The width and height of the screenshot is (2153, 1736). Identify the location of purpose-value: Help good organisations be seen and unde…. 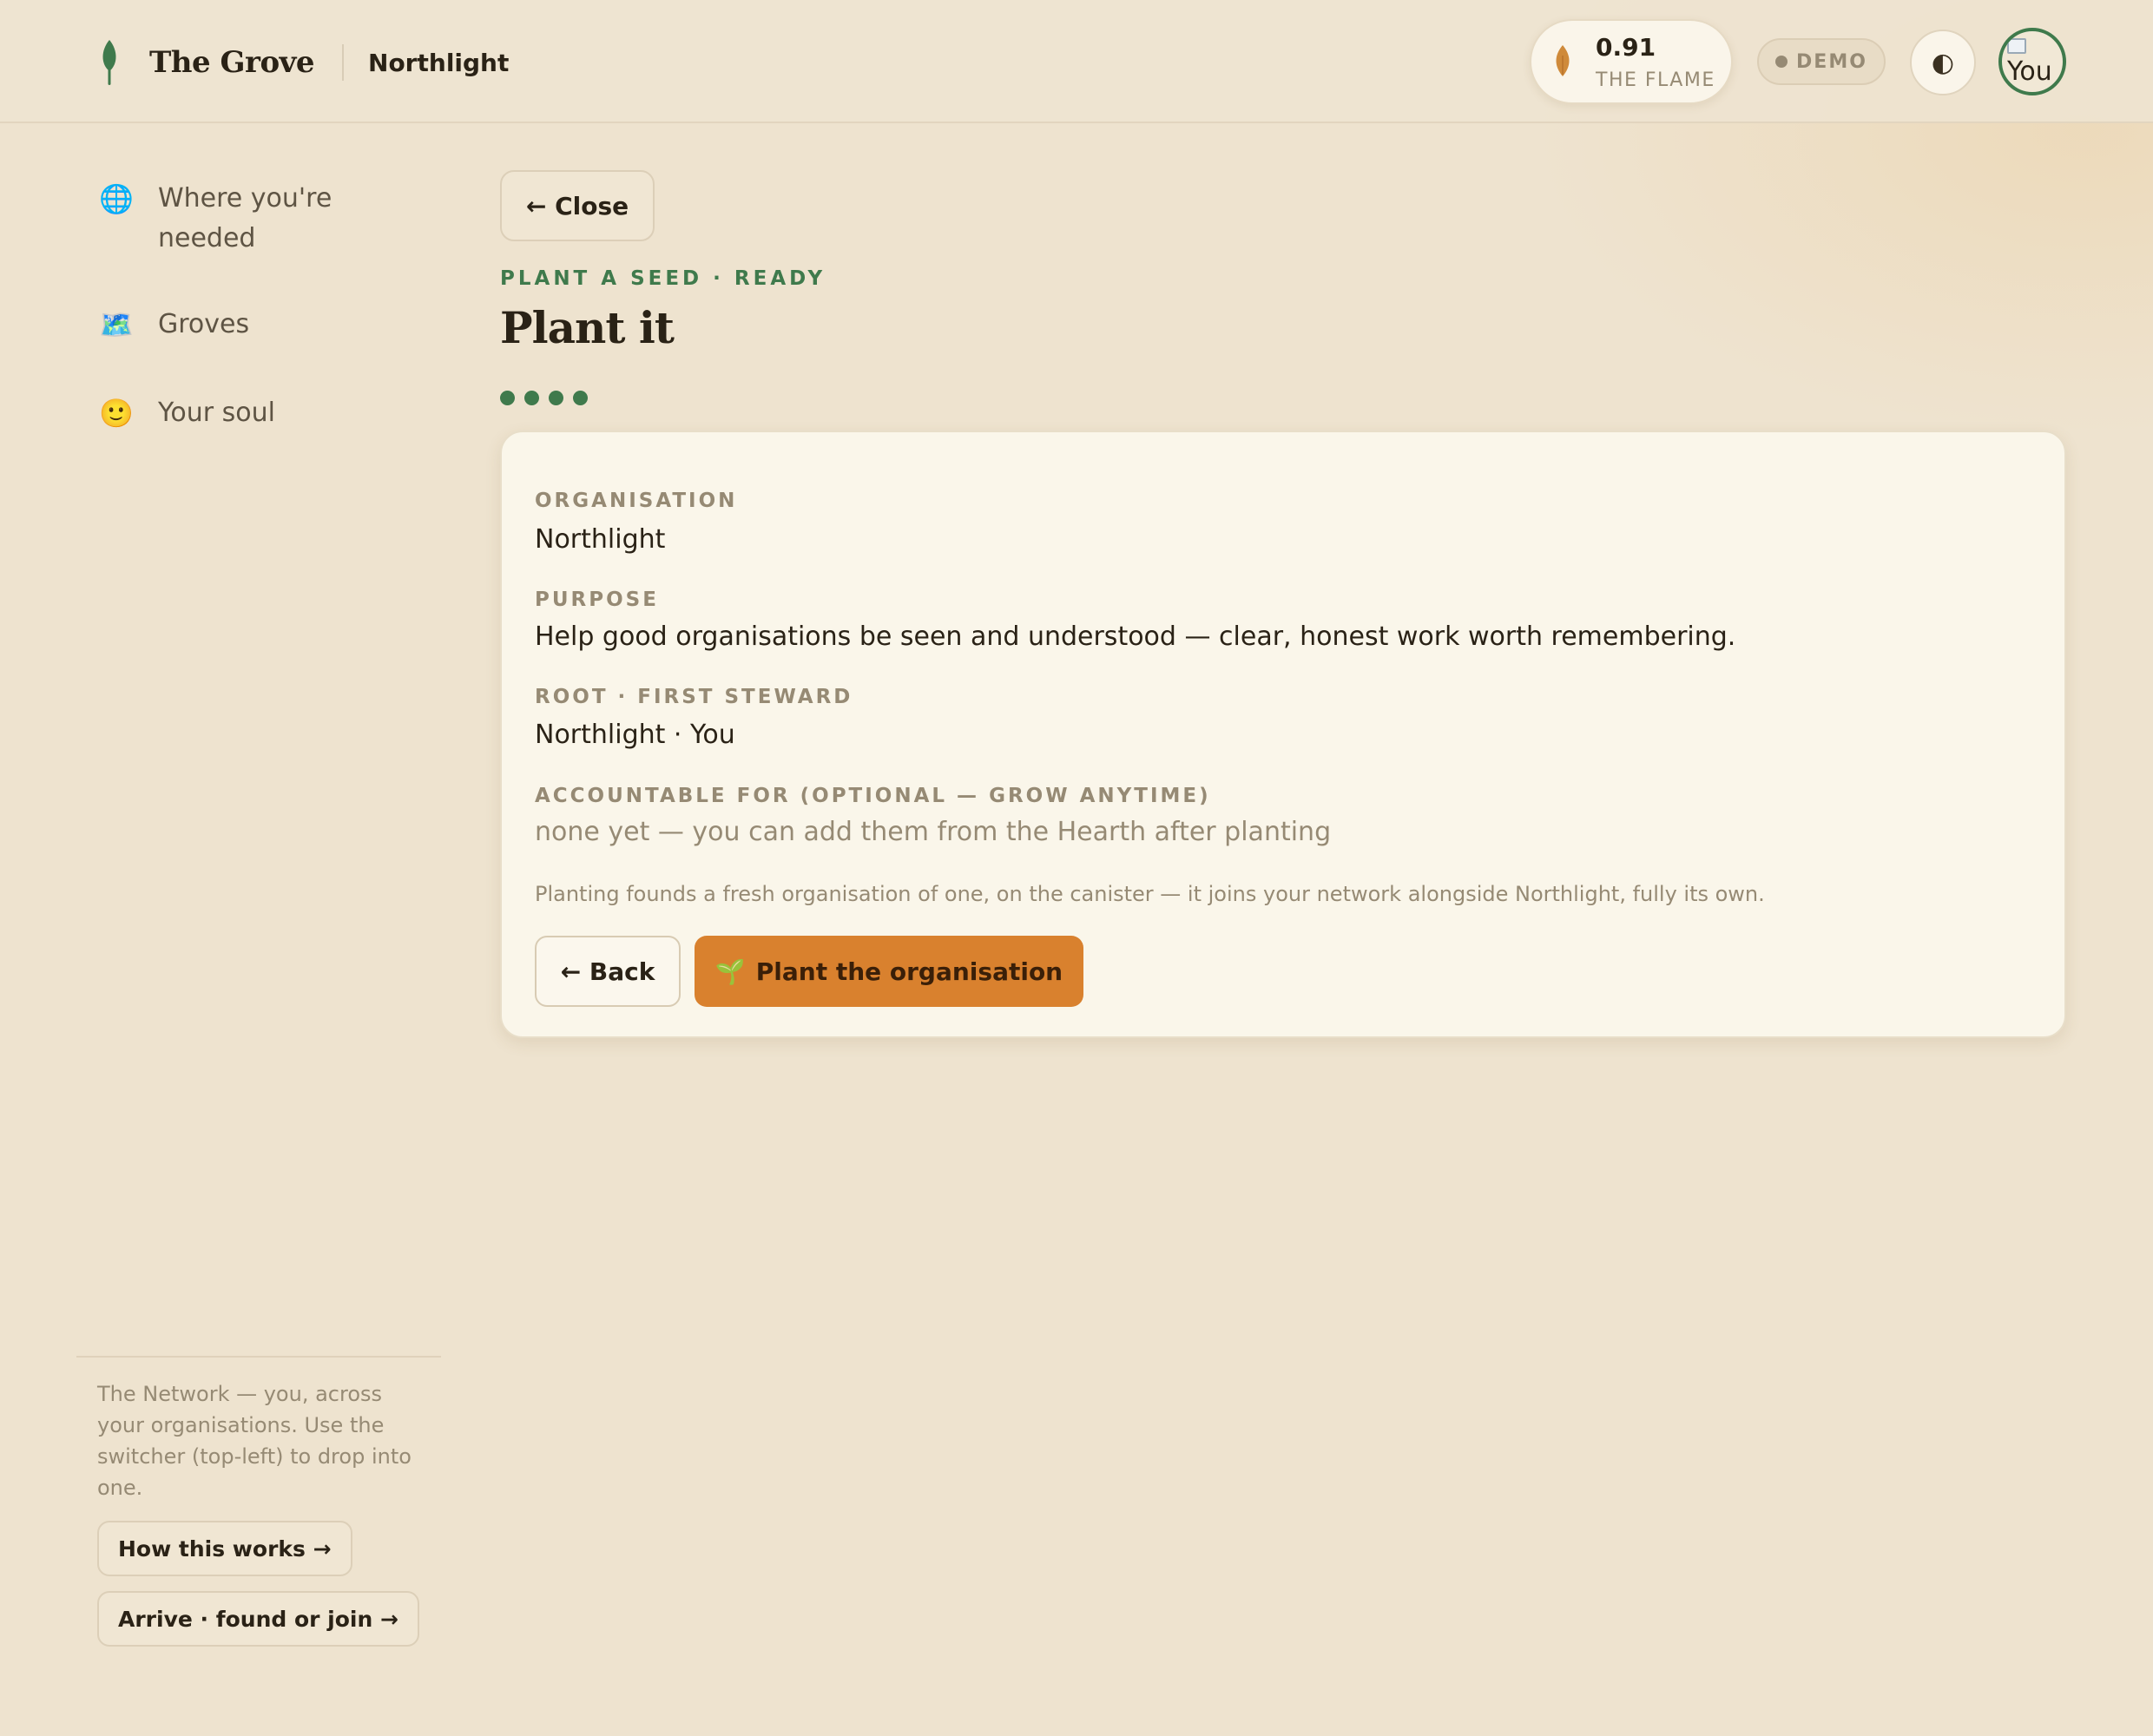
(1135, 636).